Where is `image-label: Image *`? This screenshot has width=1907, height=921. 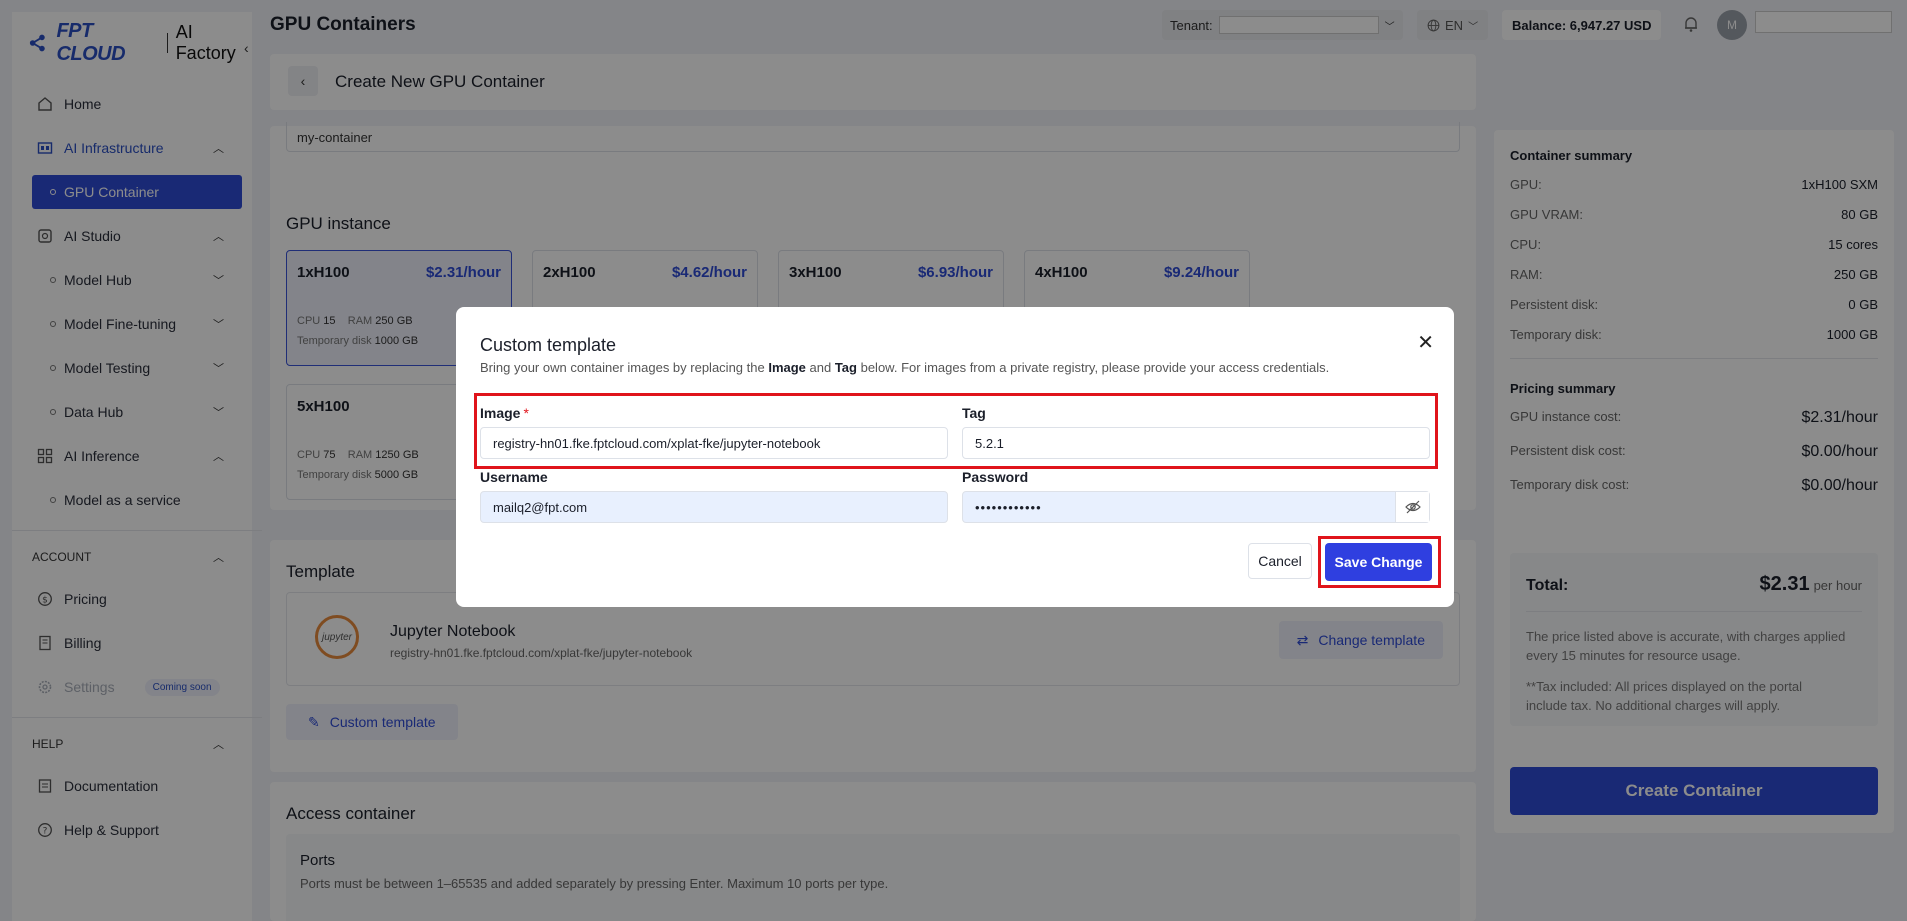 image-label: Image * is located at coordinates (504, 413).